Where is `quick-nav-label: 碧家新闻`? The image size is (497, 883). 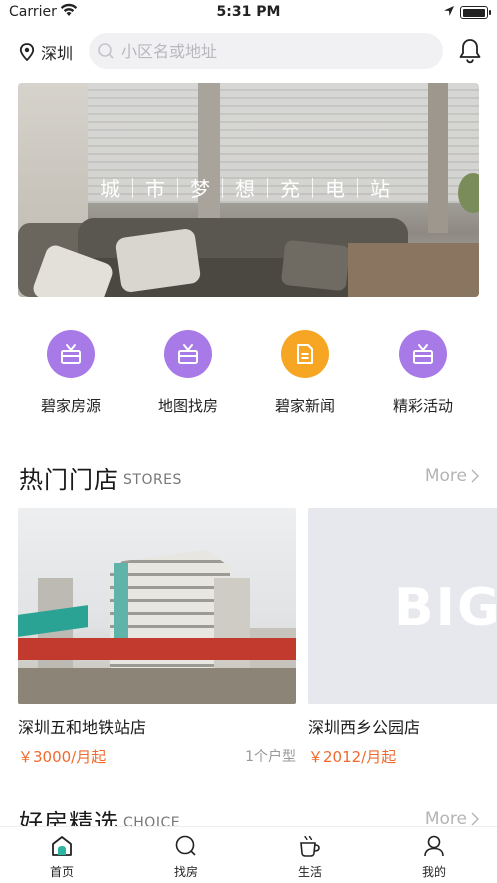 quick-nav-label: 碧家新闻 is located at coordinates (304, 406).